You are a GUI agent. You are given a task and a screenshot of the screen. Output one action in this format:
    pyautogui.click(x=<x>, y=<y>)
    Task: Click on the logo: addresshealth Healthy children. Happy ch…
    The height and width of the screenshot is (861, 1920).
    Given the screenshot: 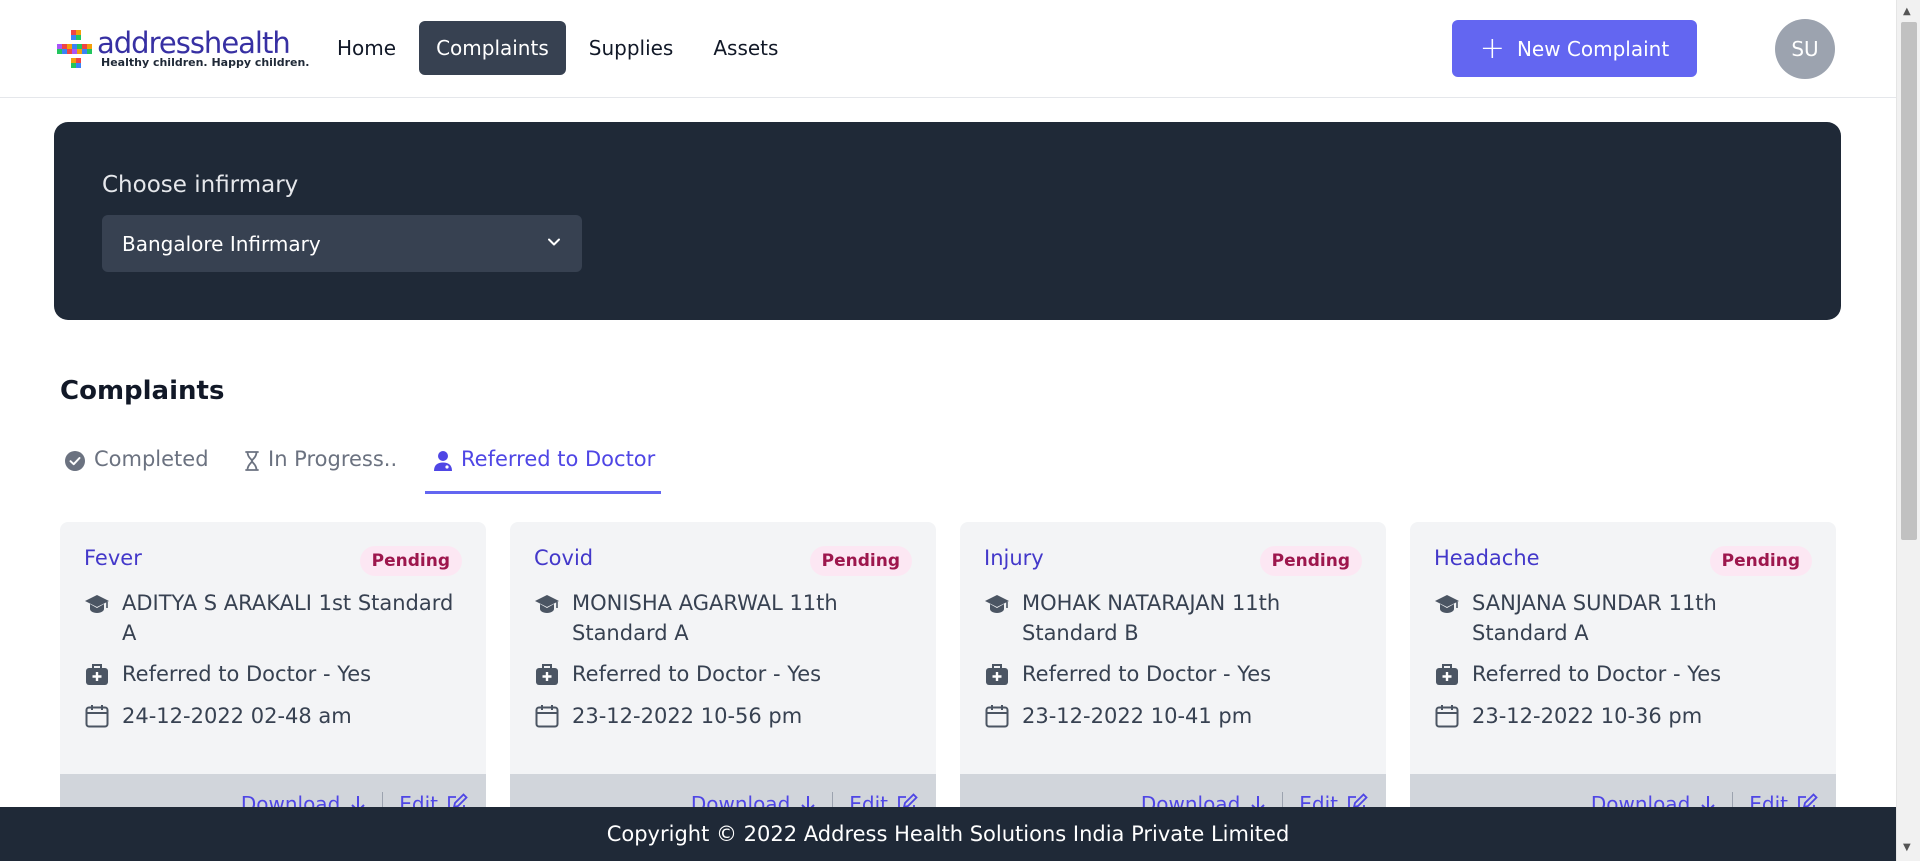 What is the action you would take?
    pyautogui.click(x=182, y=49)
    